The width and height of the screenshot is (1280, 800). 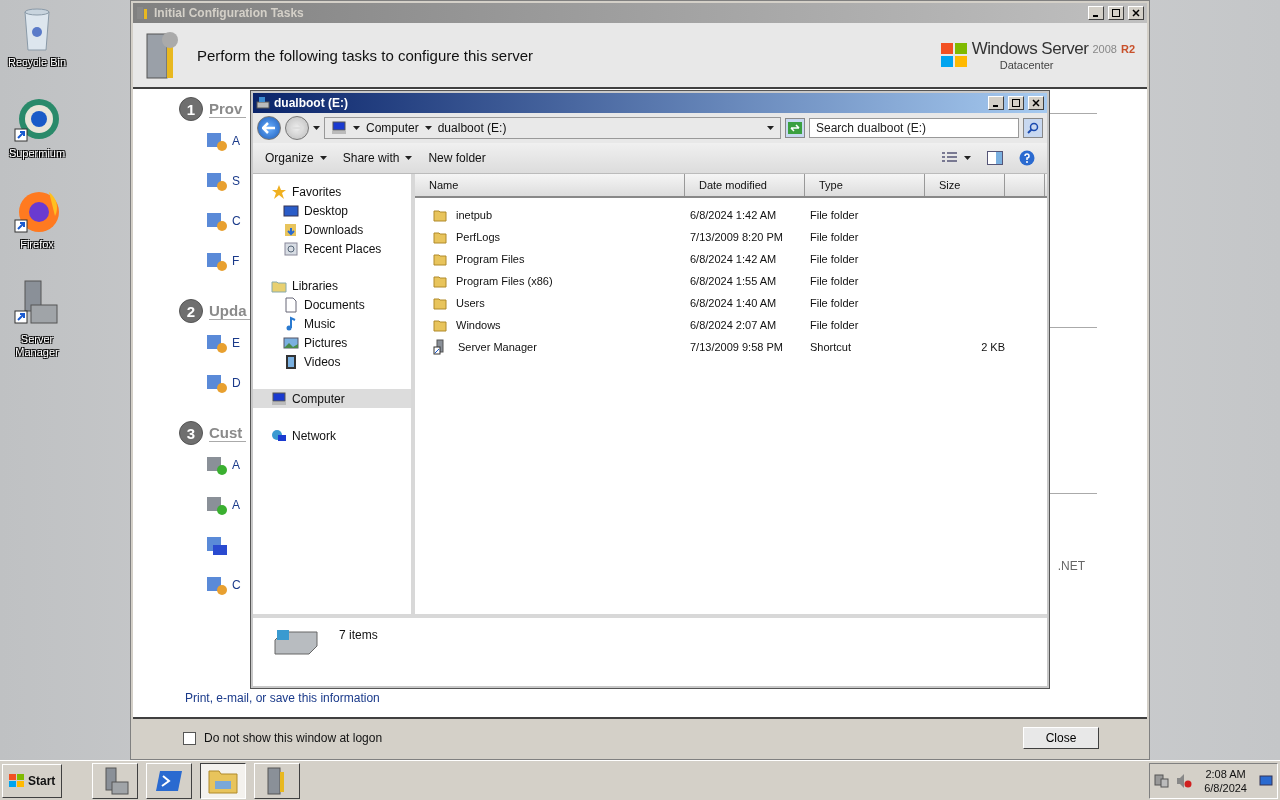 What do you see at coordinates (731, 325) in the screenshot?
I see `file-row: Windows 6/8/2024 2:07 AM File folder` at bounding box center [731, 325].